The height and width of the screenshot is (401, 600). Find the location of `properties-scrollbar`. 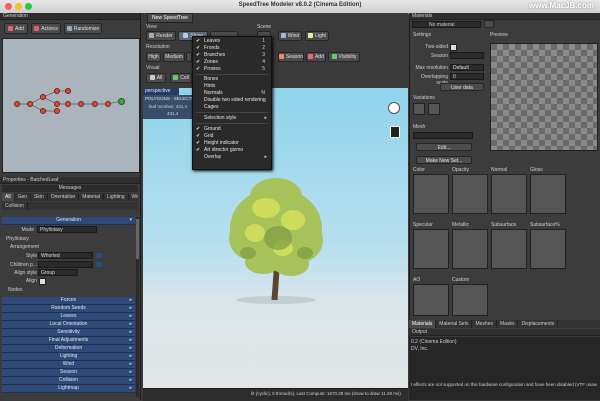

properties-scrollbar is located at coordinates (137, 307).